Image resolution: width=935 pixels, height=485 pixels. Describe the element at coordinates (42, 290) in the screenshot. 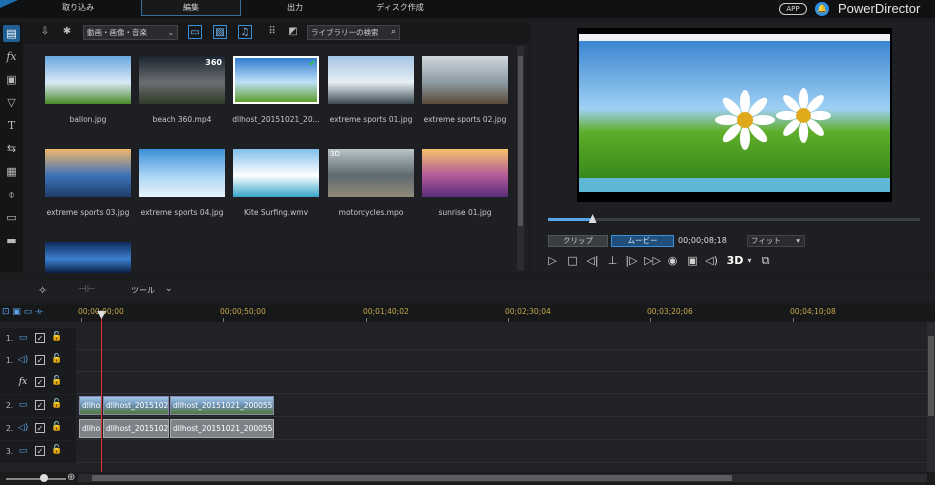

I see `magic-tools-icon: ✧` at that location.